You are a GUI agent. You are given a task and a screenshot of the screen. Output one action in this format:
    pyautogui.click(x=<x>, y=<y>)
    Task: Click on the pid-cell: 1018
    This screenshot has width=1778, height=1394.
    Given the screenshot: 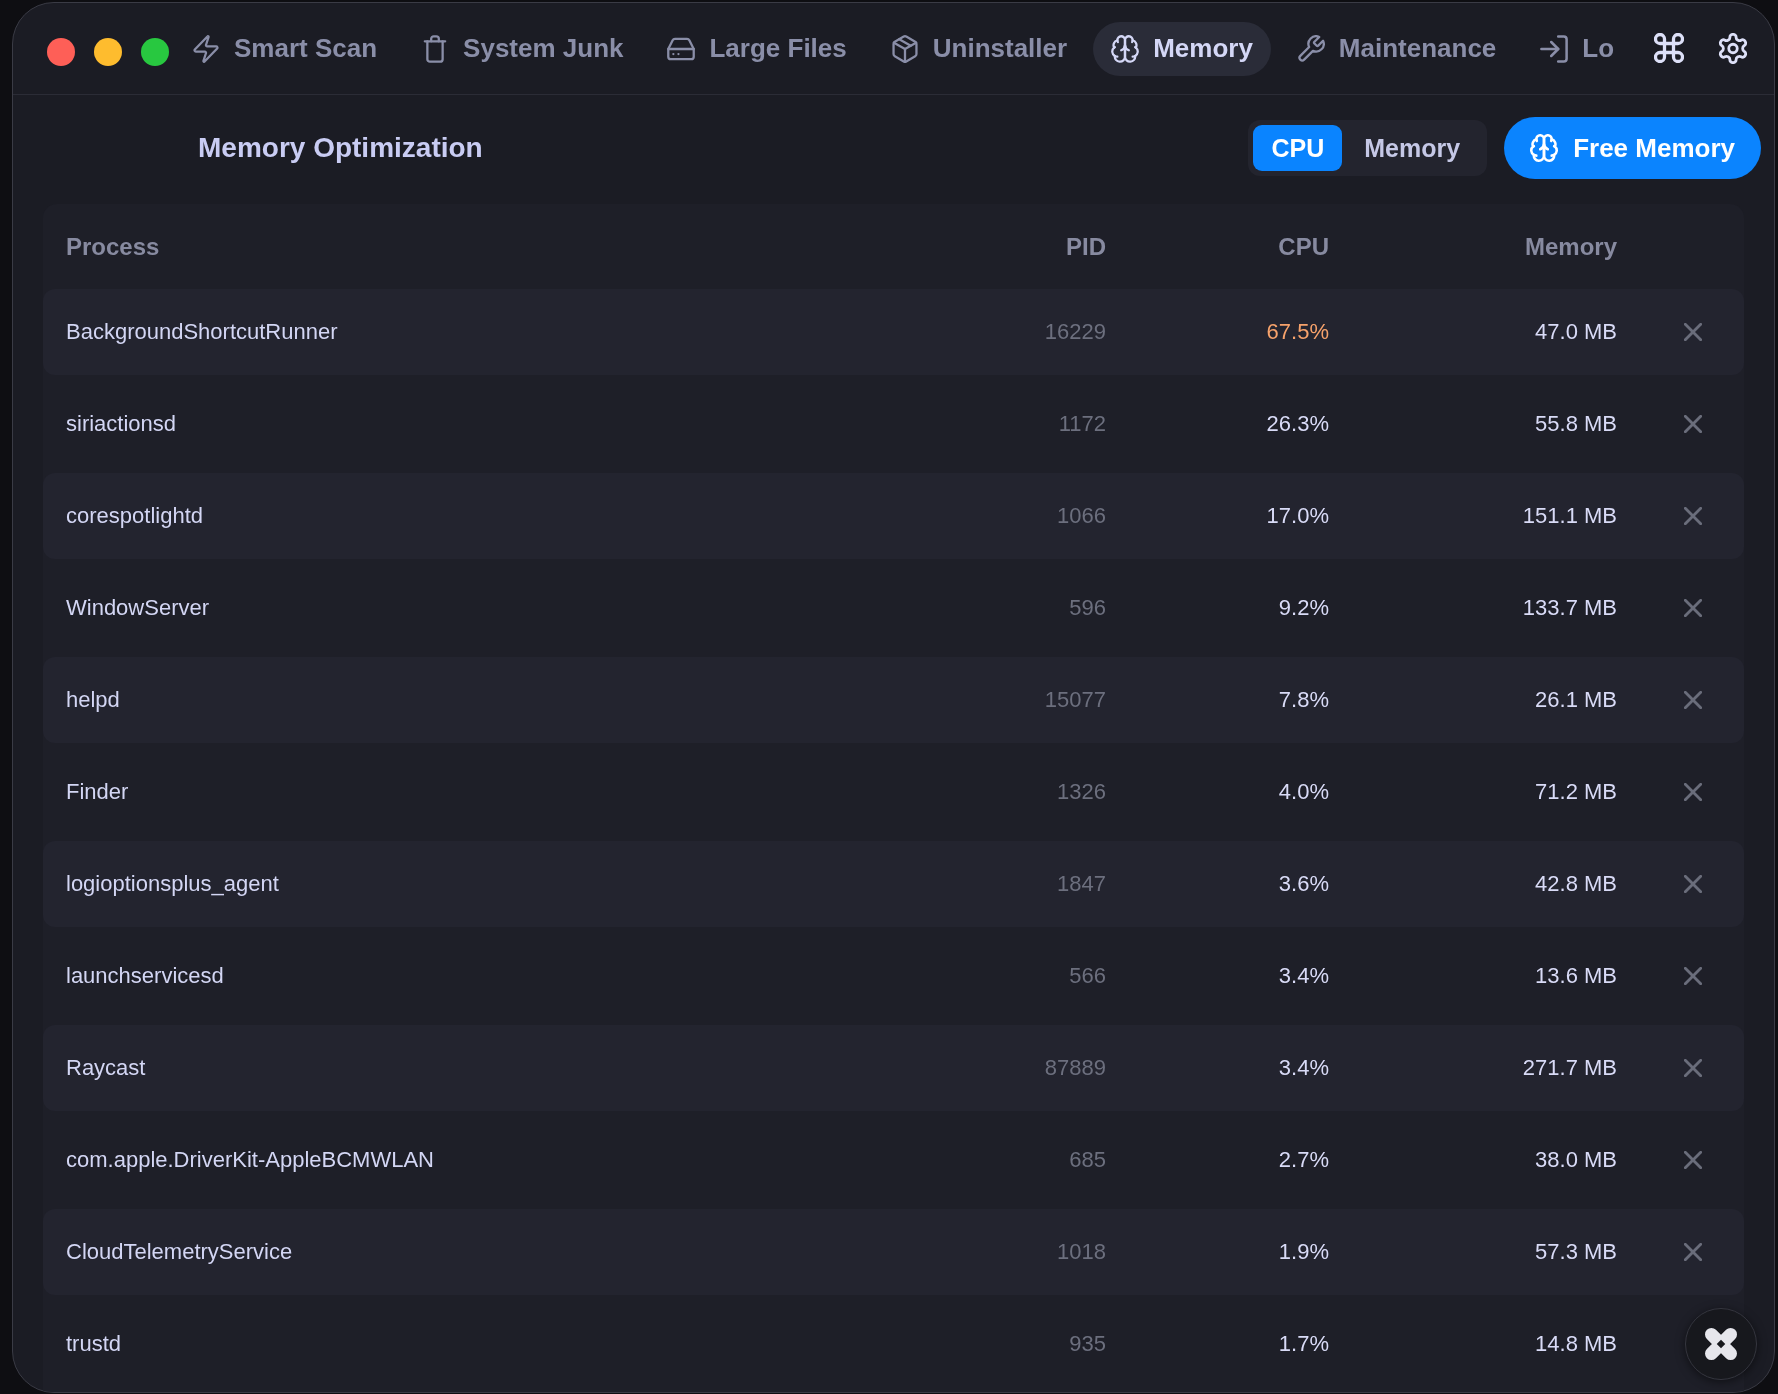 What is the action you would take?
    pyautogui.click(x=1081, y=1252)
    